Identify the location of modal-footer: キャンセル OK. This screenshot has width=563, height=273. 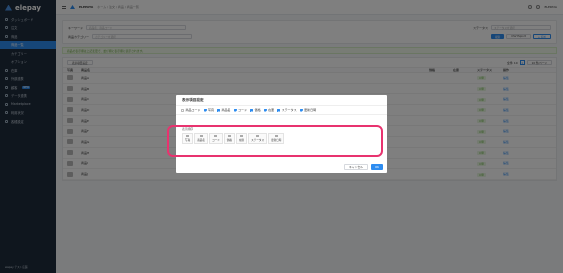
(363, 167).